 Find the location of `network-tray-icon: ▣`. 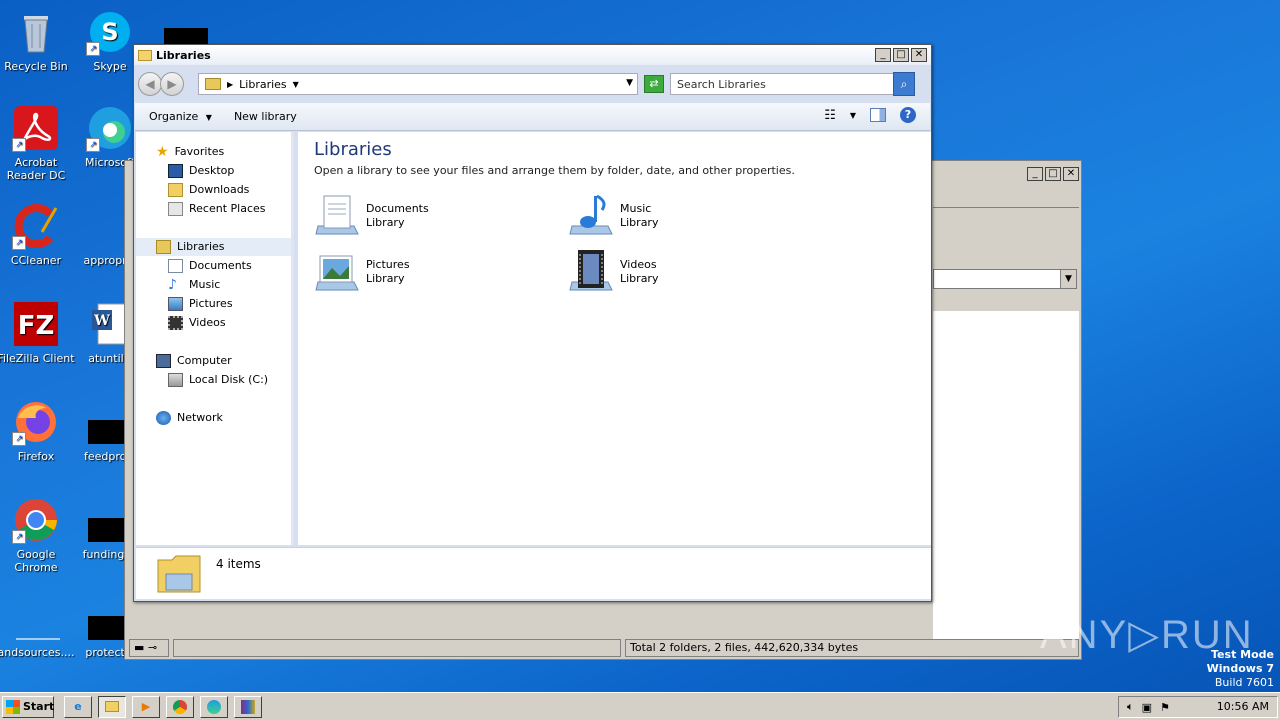

network-tray-icon: ▣ is located at coordinates (1147, 707).